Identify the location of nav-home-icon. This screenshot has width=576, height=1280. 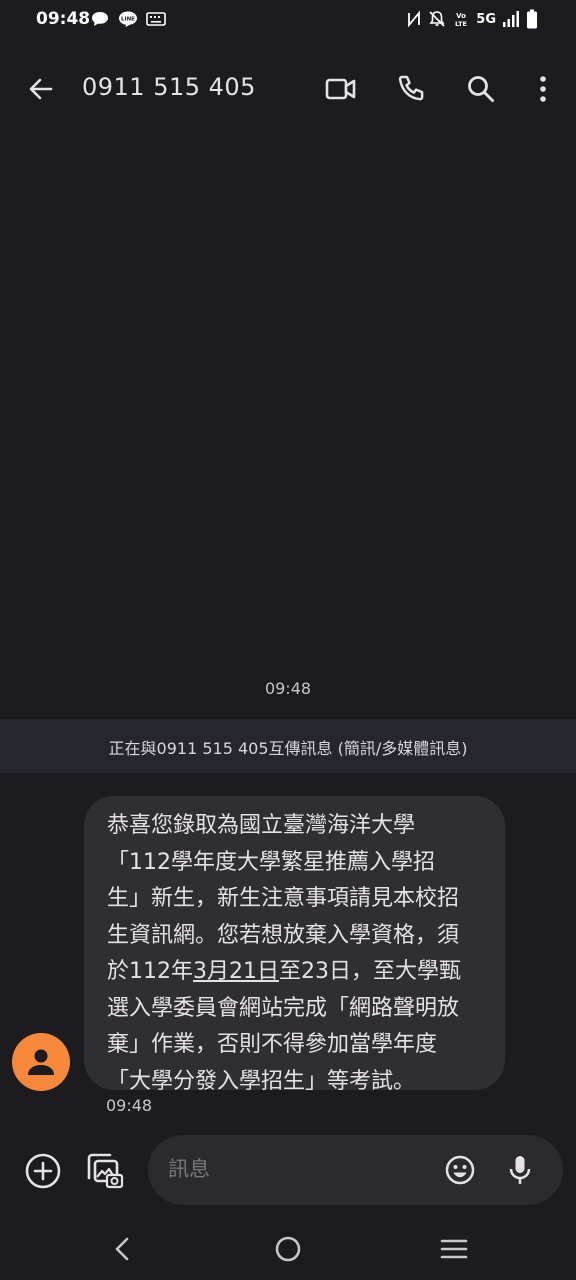
(288, 1249).